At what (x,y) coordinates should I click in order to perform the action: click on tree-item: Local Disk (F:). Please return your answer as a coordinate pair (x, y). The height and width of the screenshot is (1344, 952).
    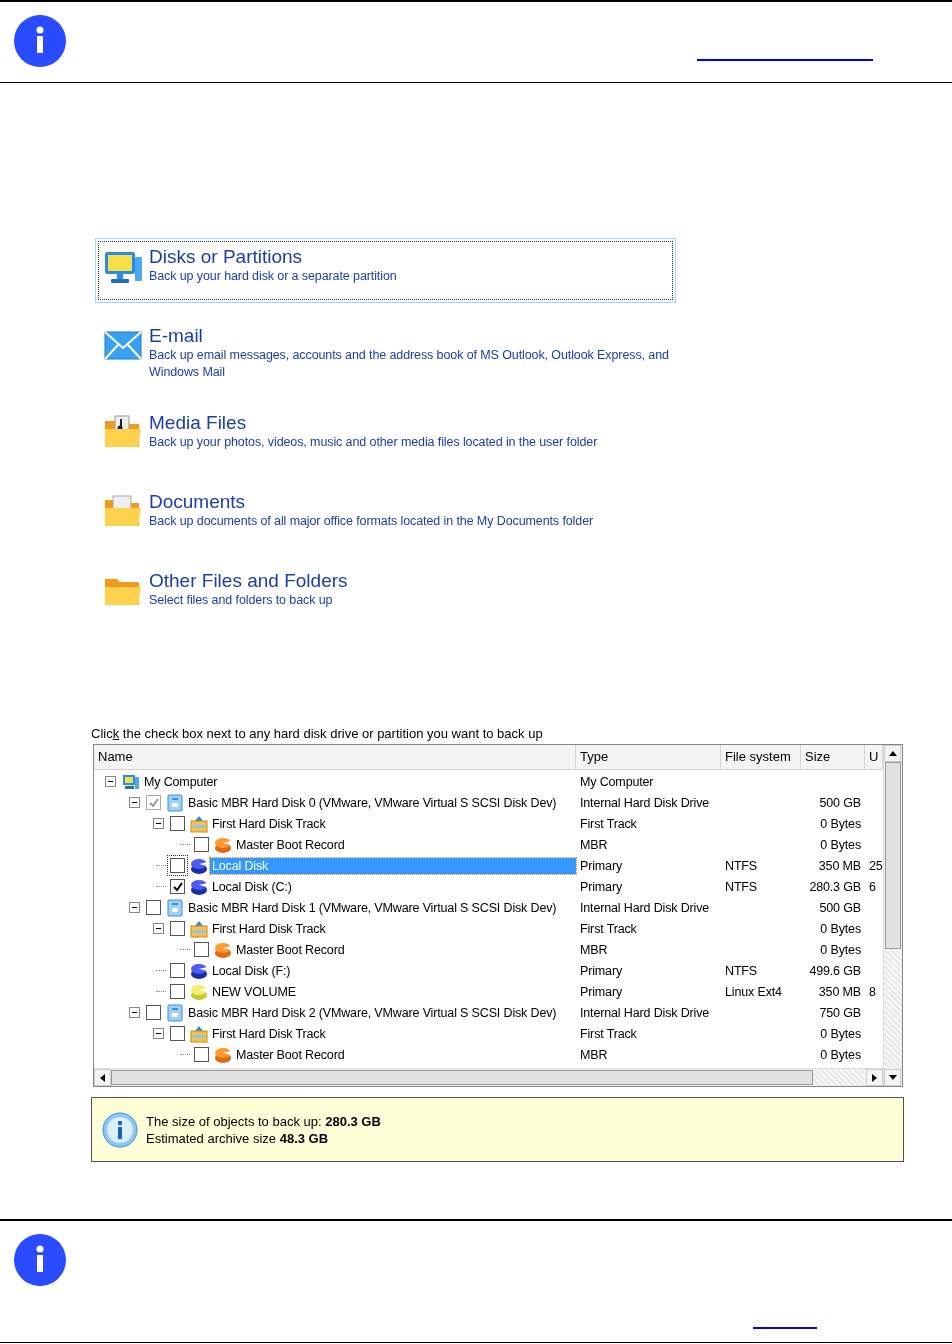
    Looking at the image, I should click on (251, 970).